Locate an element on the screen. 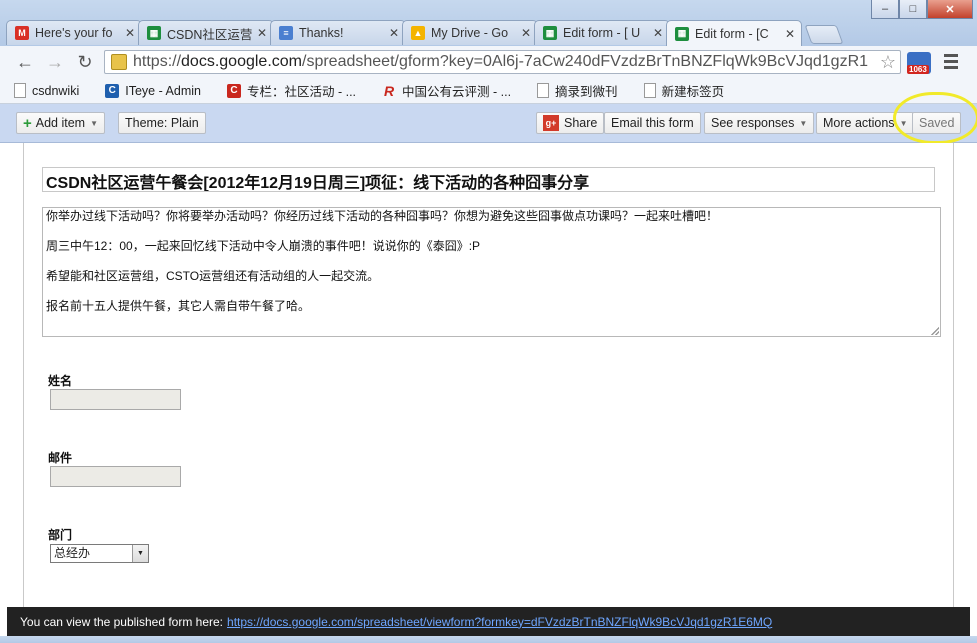  question-label-department: 部门 is located at coordinates (60, 535).